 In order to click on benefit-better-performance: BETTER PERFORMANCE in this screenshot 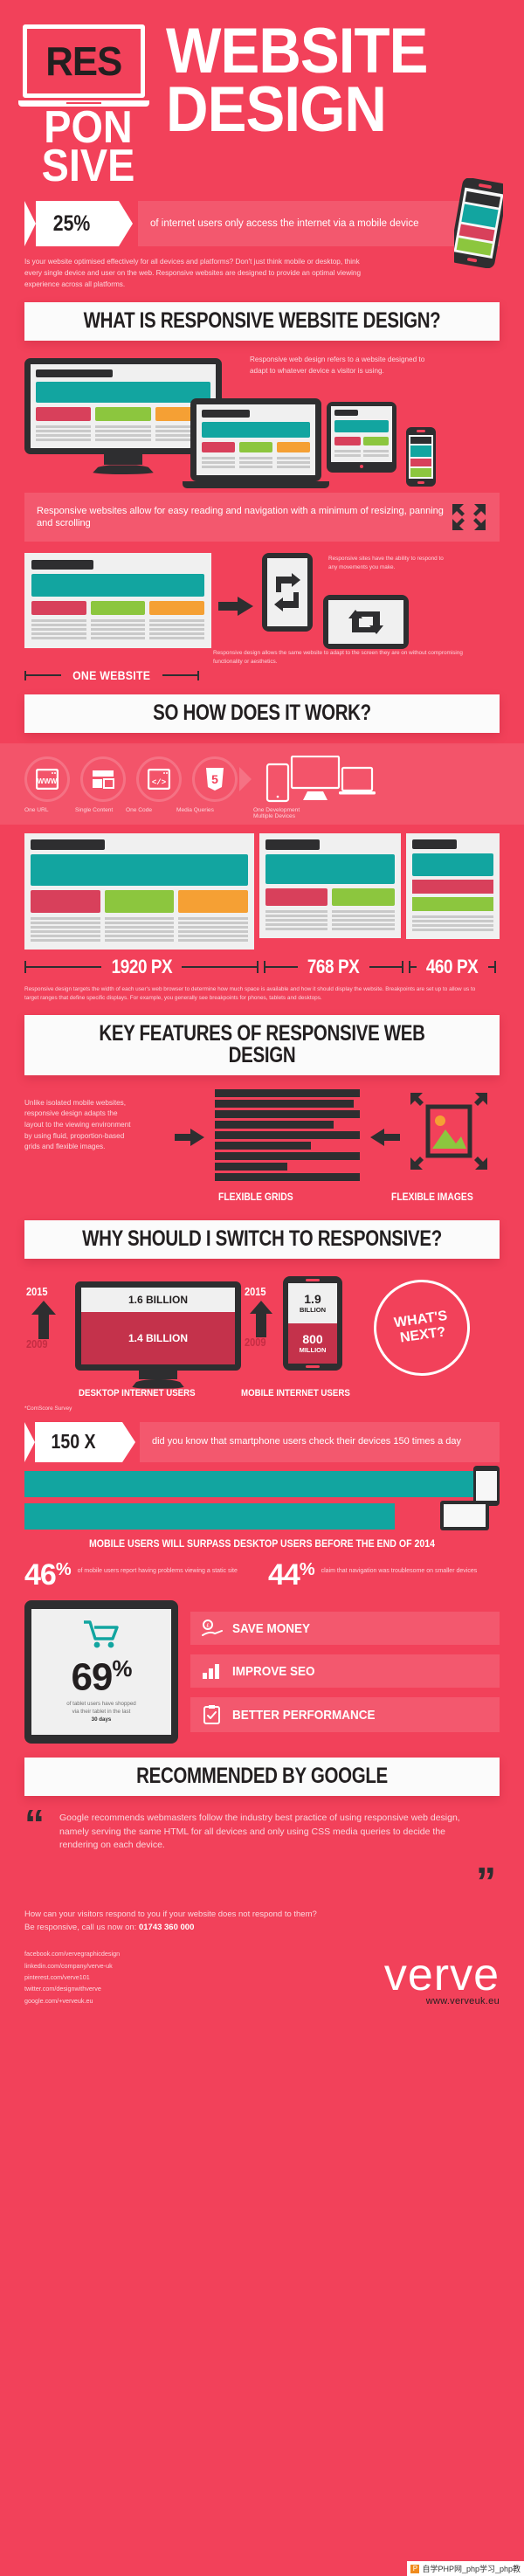, I will do `click(345, 1715)`.